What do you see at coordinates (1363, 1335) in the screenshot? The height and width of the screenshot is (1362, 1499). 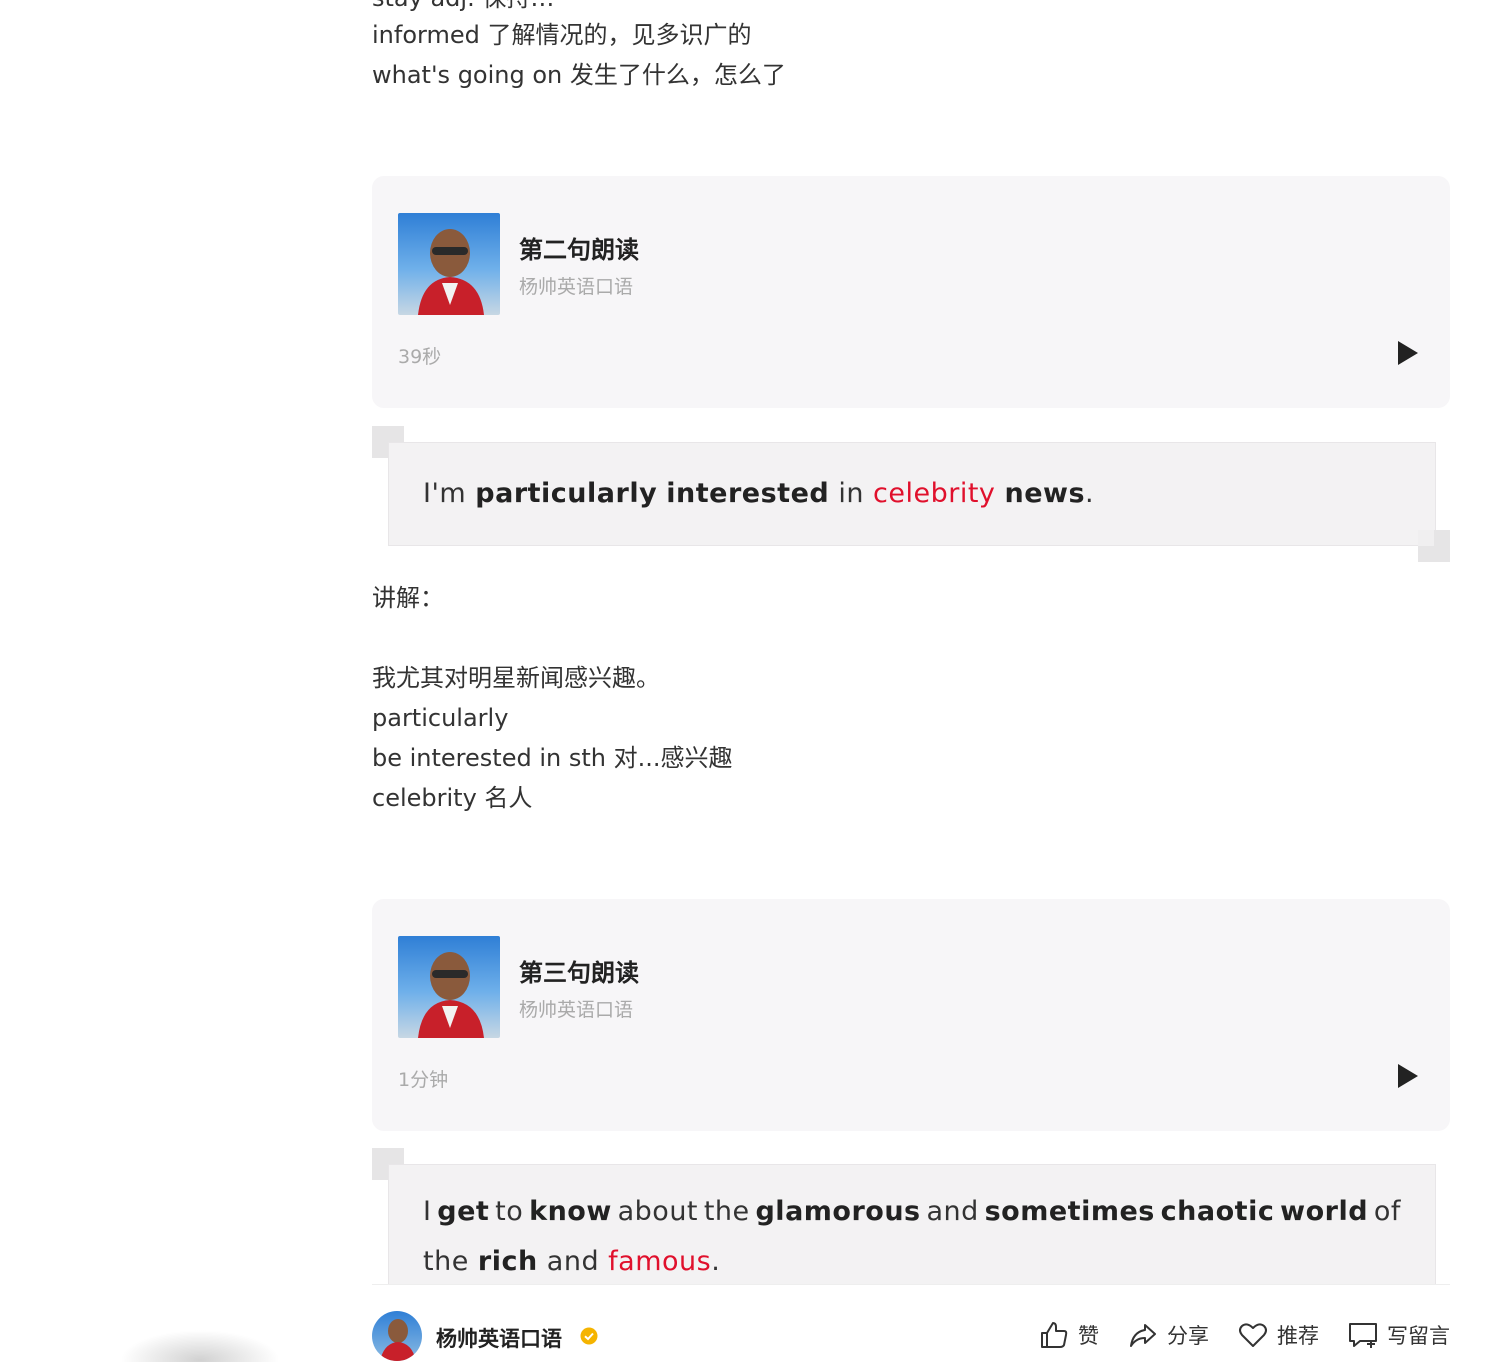 I see `comment-icon` at bounding box center [1363, 1335].